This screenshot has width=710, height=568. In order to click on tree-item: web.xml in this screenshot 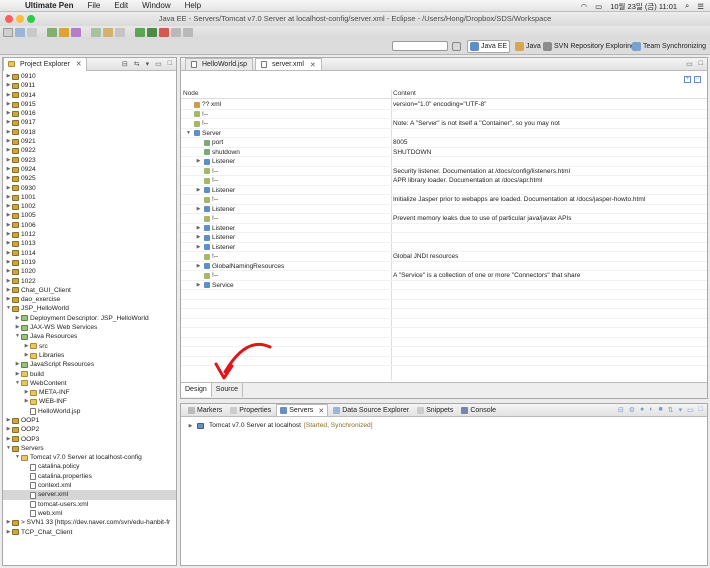, I will do `click(89, 513)`.